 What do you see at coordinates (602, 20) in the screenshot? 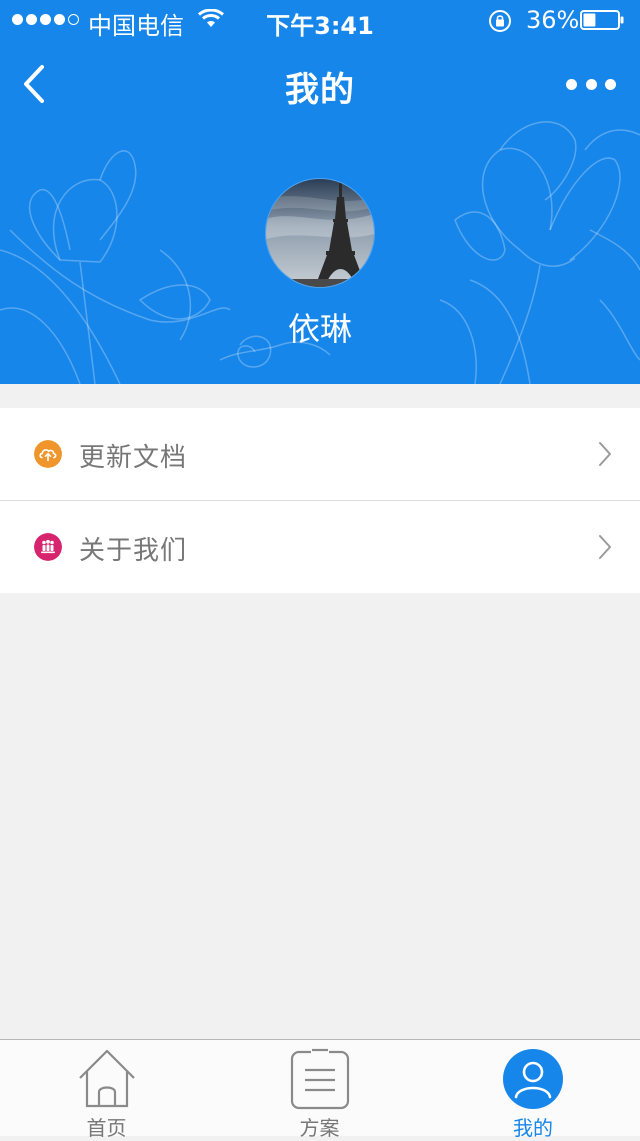
I see `battery-icon` at bounding box center [602, 20].